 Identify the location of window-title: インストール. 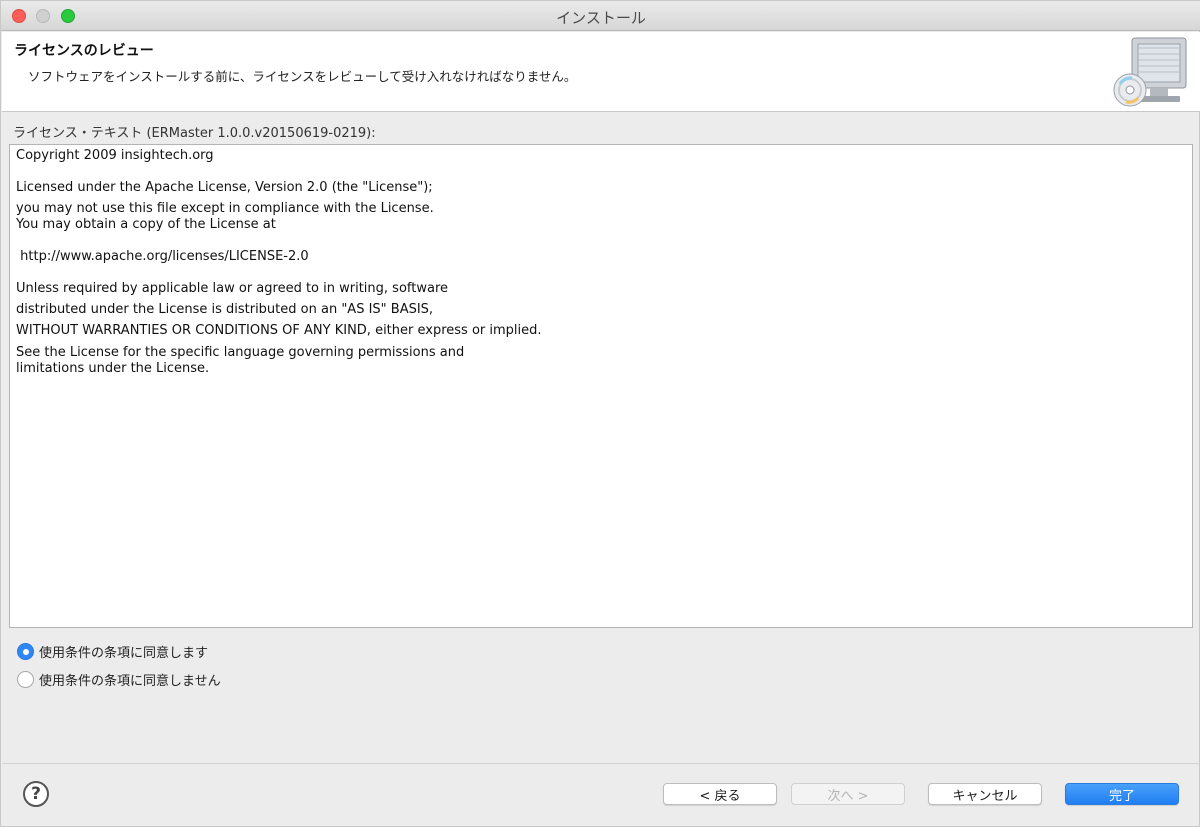
(601, 18).